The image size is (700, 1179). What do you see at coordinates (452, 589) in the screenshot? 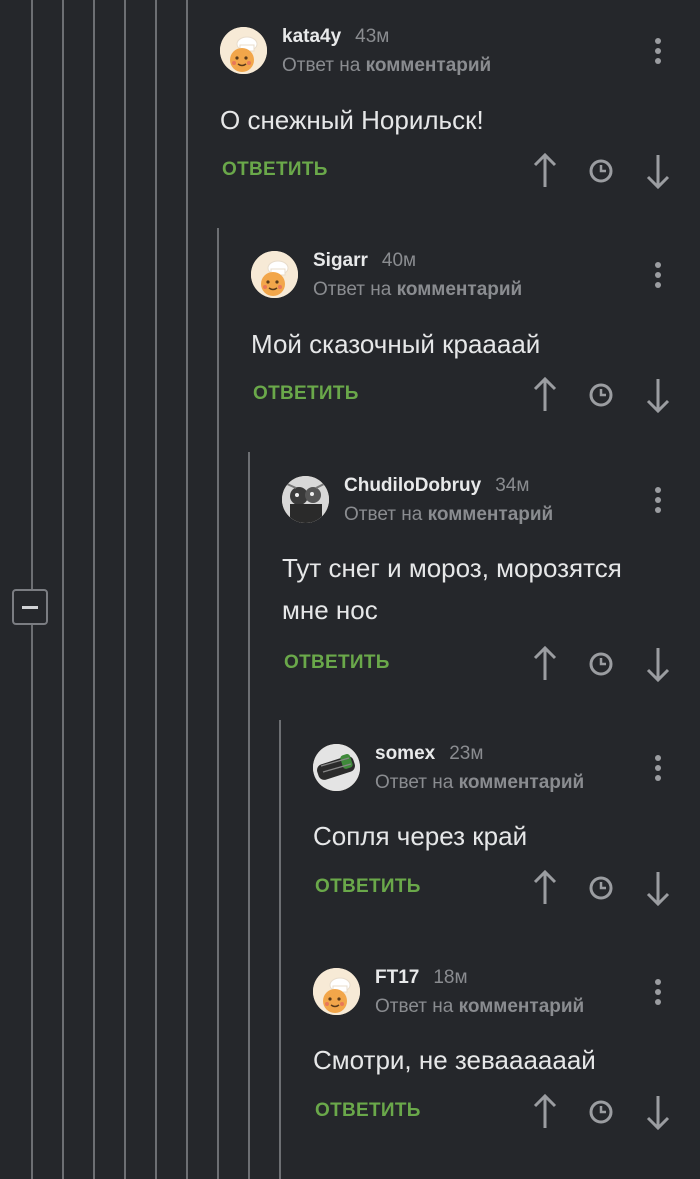
I see `comment-text: Тут снег и мороз, морозятся мне нос` at bounding box center [452, 589].